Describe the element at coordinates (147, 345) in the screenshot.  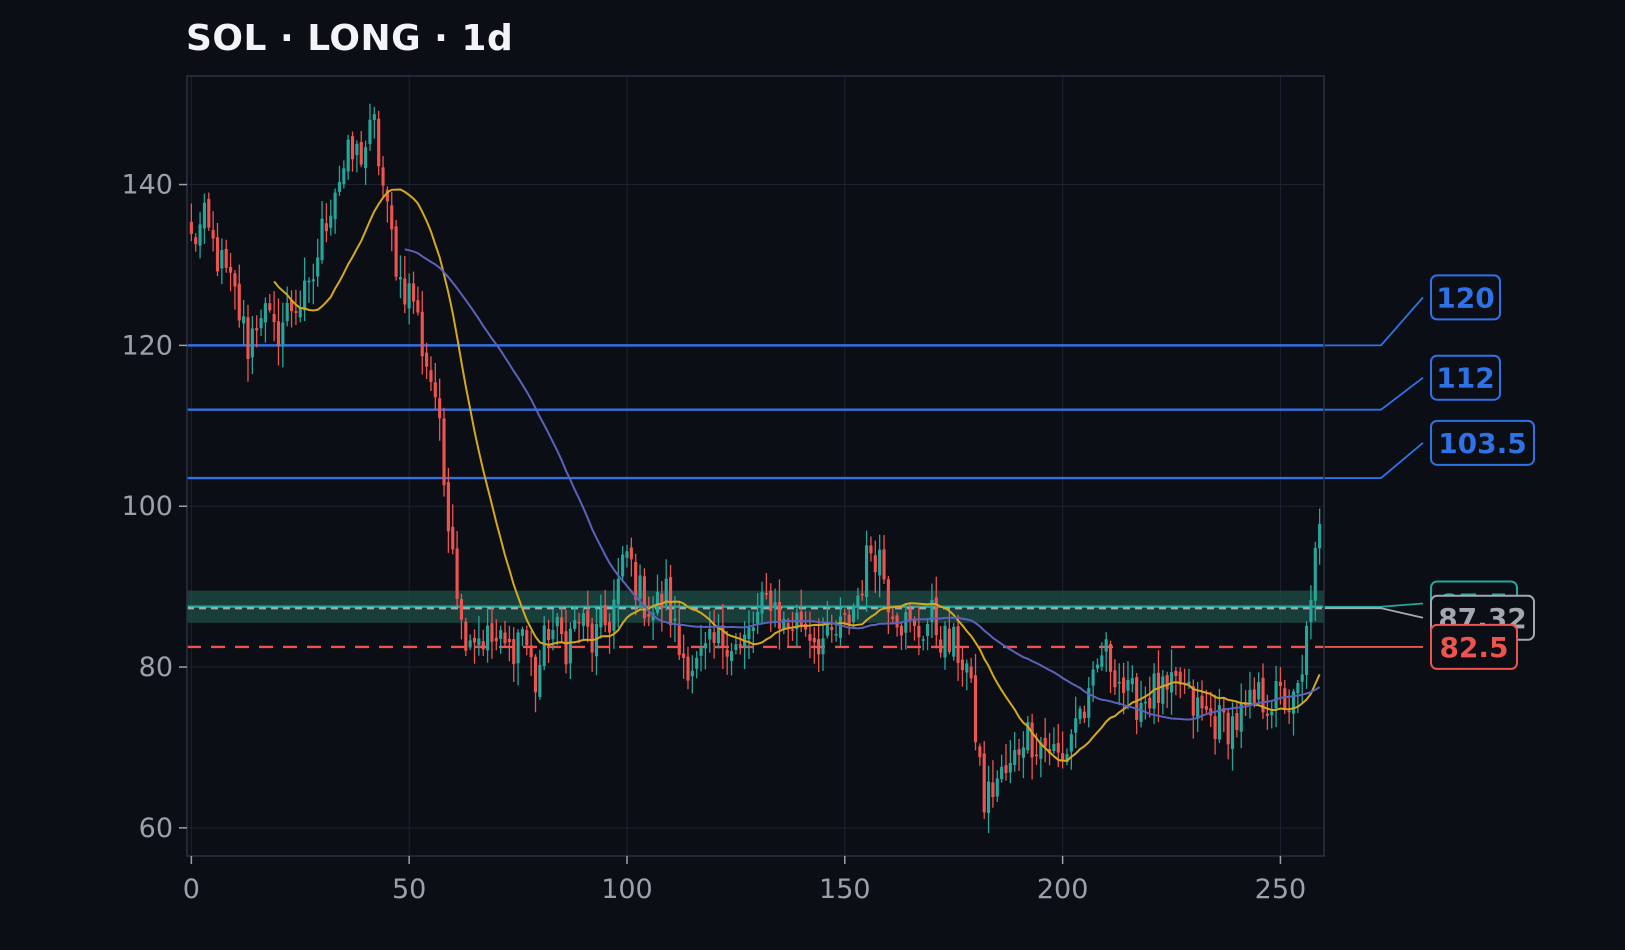
I see `y-tick-label: 120` at that location.